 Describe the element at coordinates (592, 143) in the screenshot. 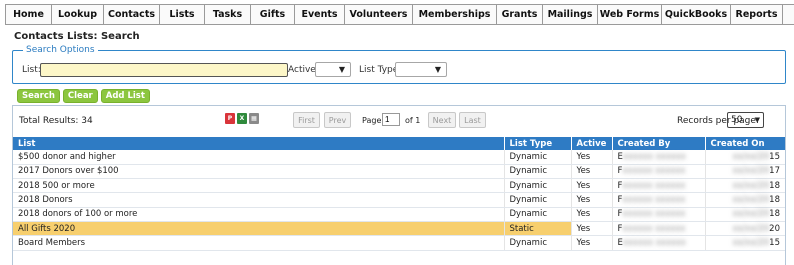

I see `col-header-active: Active` at that location.